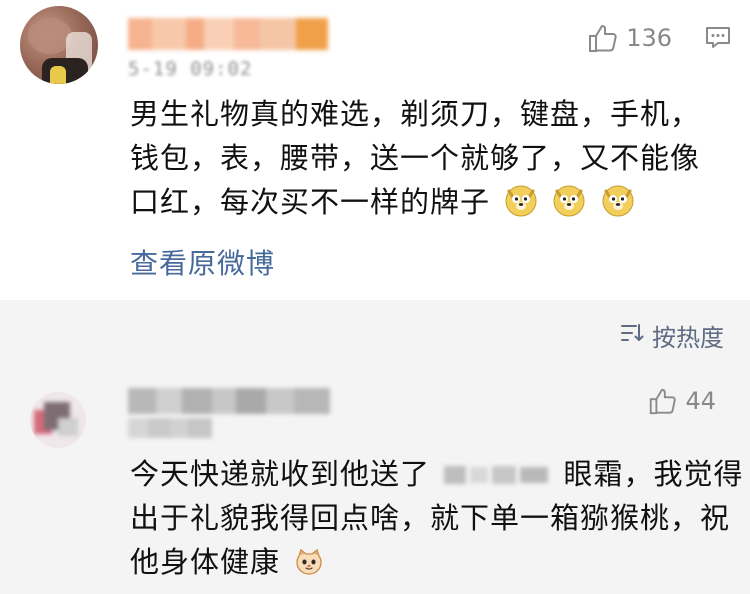 The width and height of the screenshot is (750, 594). Describe the element at coordinates (59, 45) in the screenshot. I see `author-avatar` at that location.